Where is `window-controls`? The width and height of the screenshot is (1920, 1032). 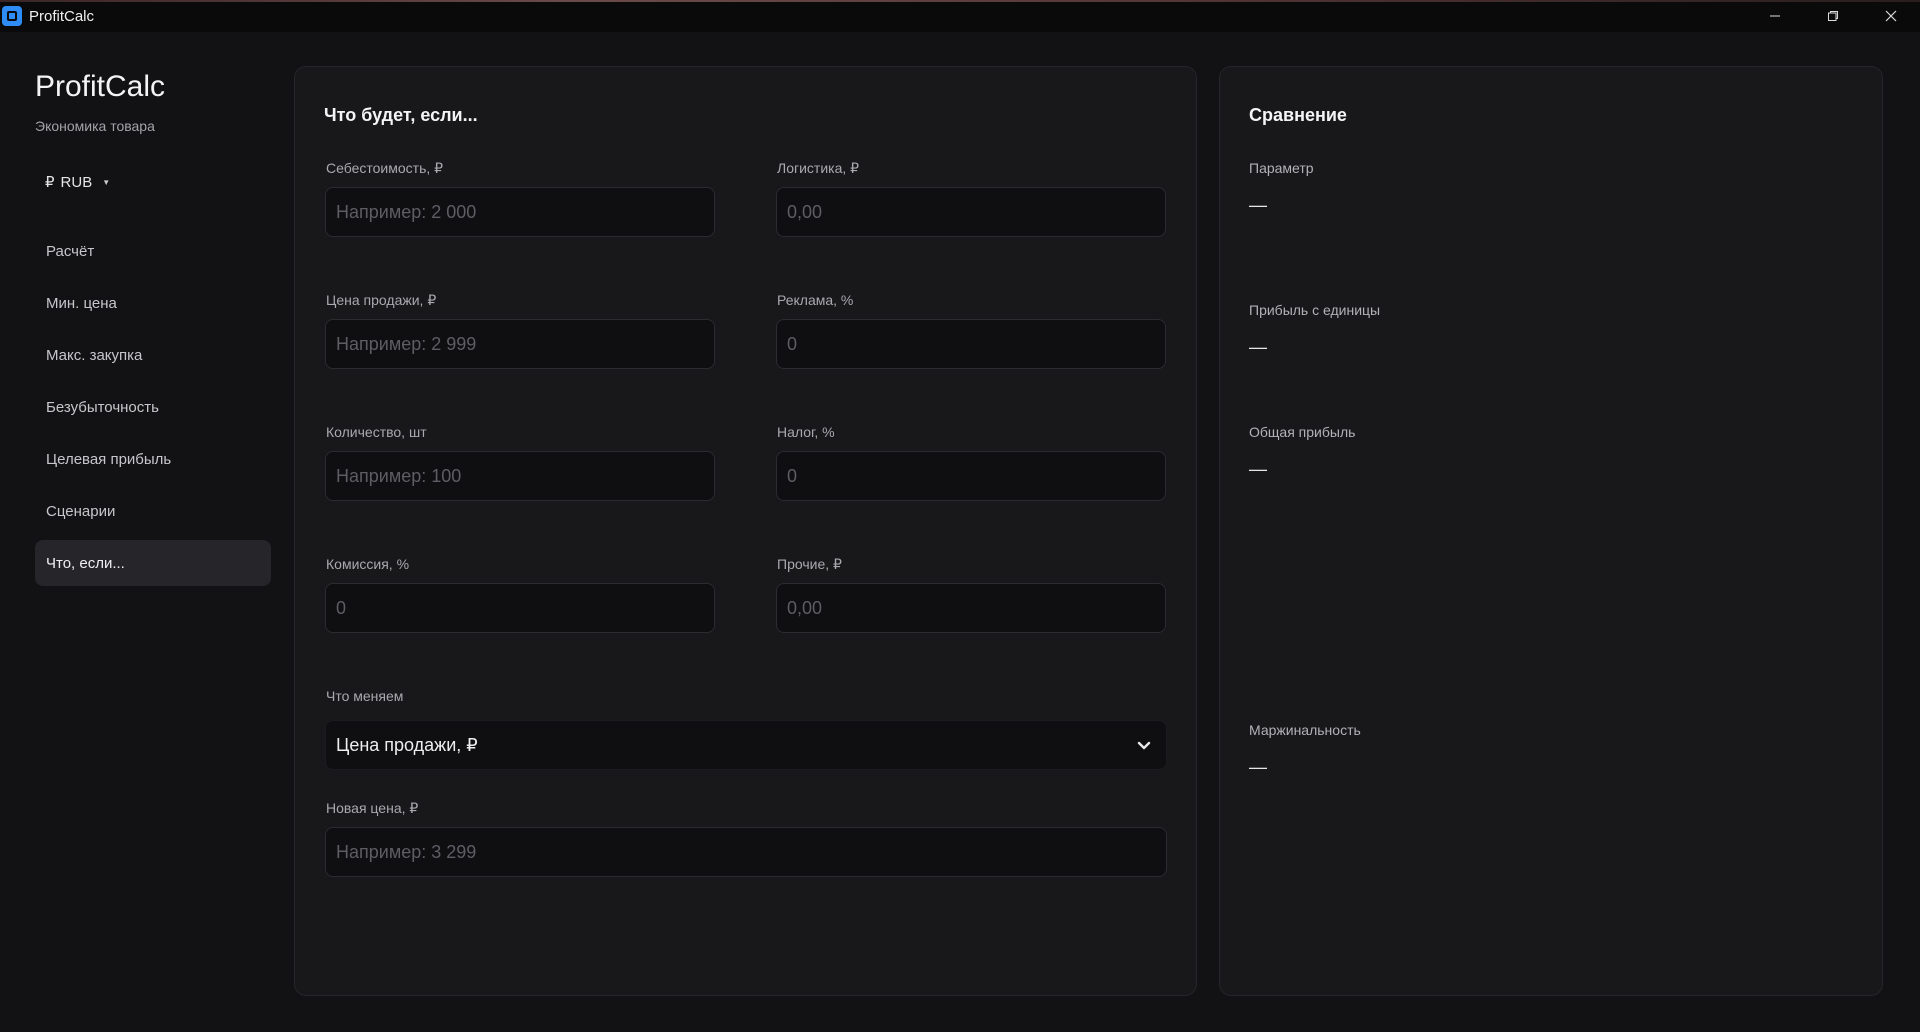 window-controls is located at coordinates (1833, 16).